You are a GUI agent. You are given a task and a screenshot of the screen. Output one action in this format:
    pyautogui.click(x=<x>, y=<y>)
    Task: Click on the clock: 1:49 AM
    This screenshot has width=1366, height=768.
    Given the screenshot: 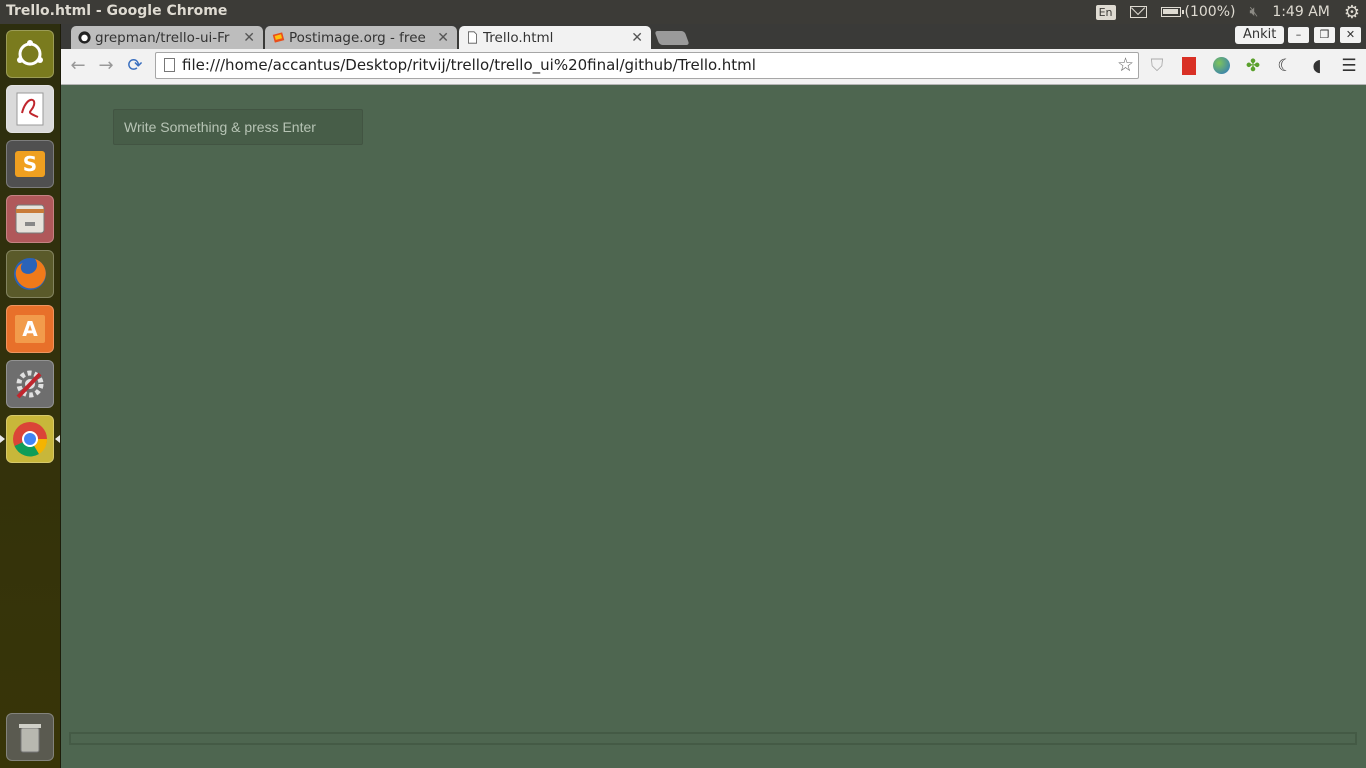 What is the action you would take?
    pyautogui.click(x=1301, y=12)
    